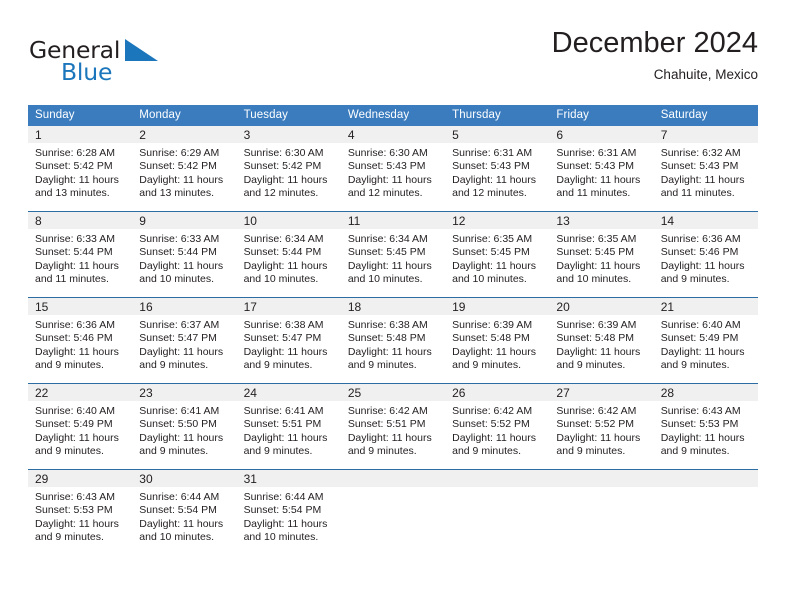  I want to click on sunset-text: Sunset: 5:52 PM, so click(595, 424).